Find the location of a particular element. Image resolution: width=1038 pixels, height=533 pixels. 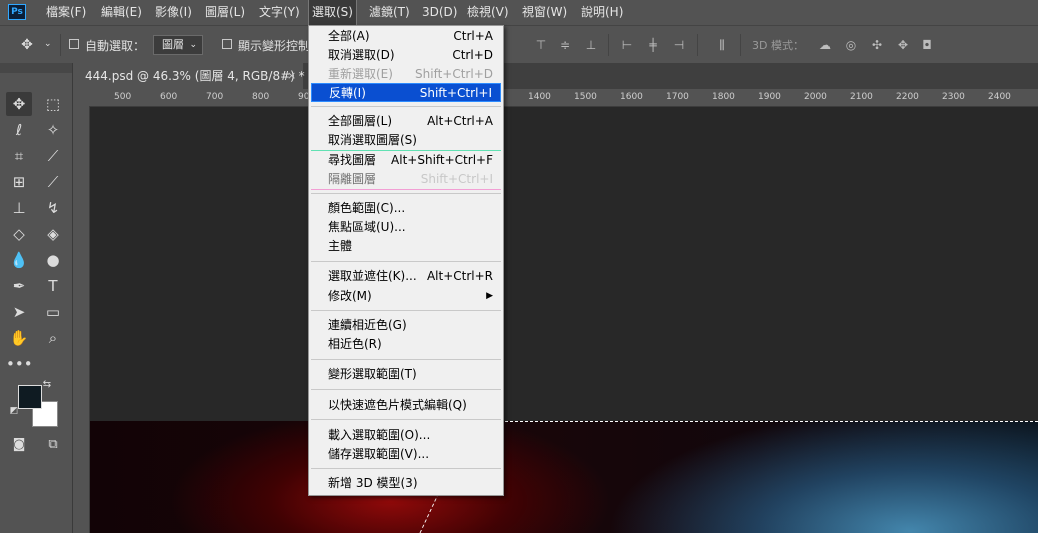

menu-item-find-layers: 尋找圖層 Alt+Shift+Ctrl+F is located at coordinates (406, 160).